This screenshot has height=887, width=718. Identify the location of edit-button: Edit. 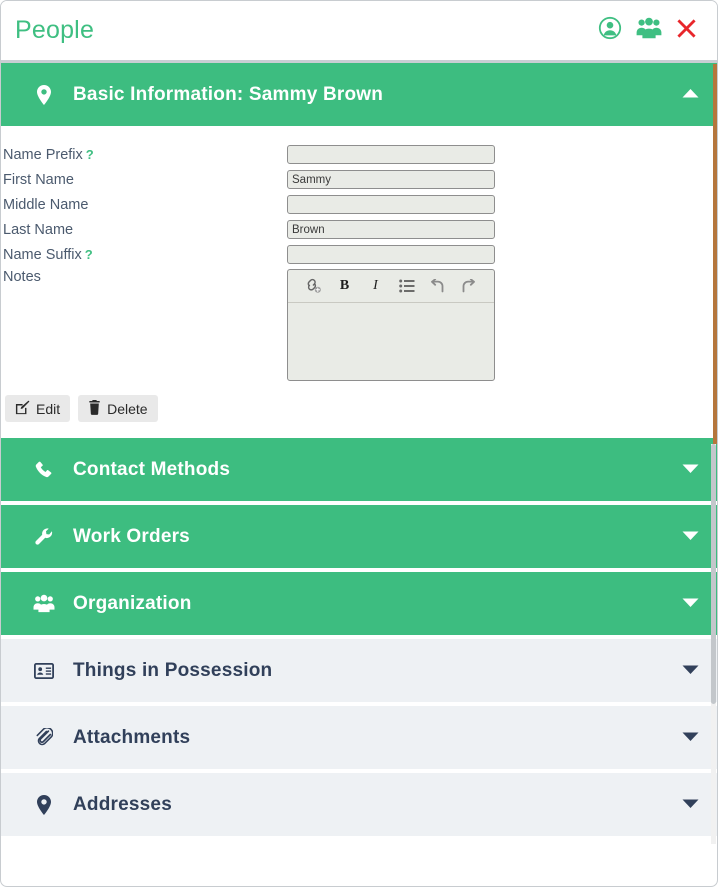
(38, 408).